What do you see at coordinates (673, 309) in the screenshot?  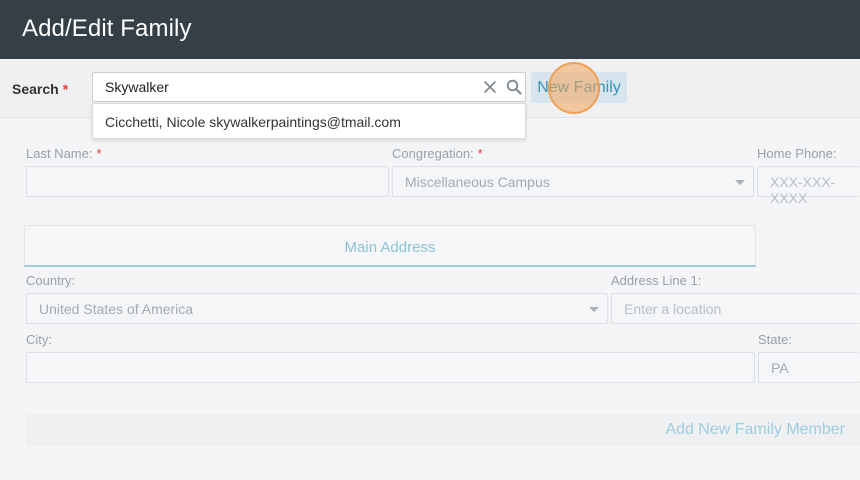 I see `address-line1-placeholder: Enter a location` at bounding box center [673, 309].